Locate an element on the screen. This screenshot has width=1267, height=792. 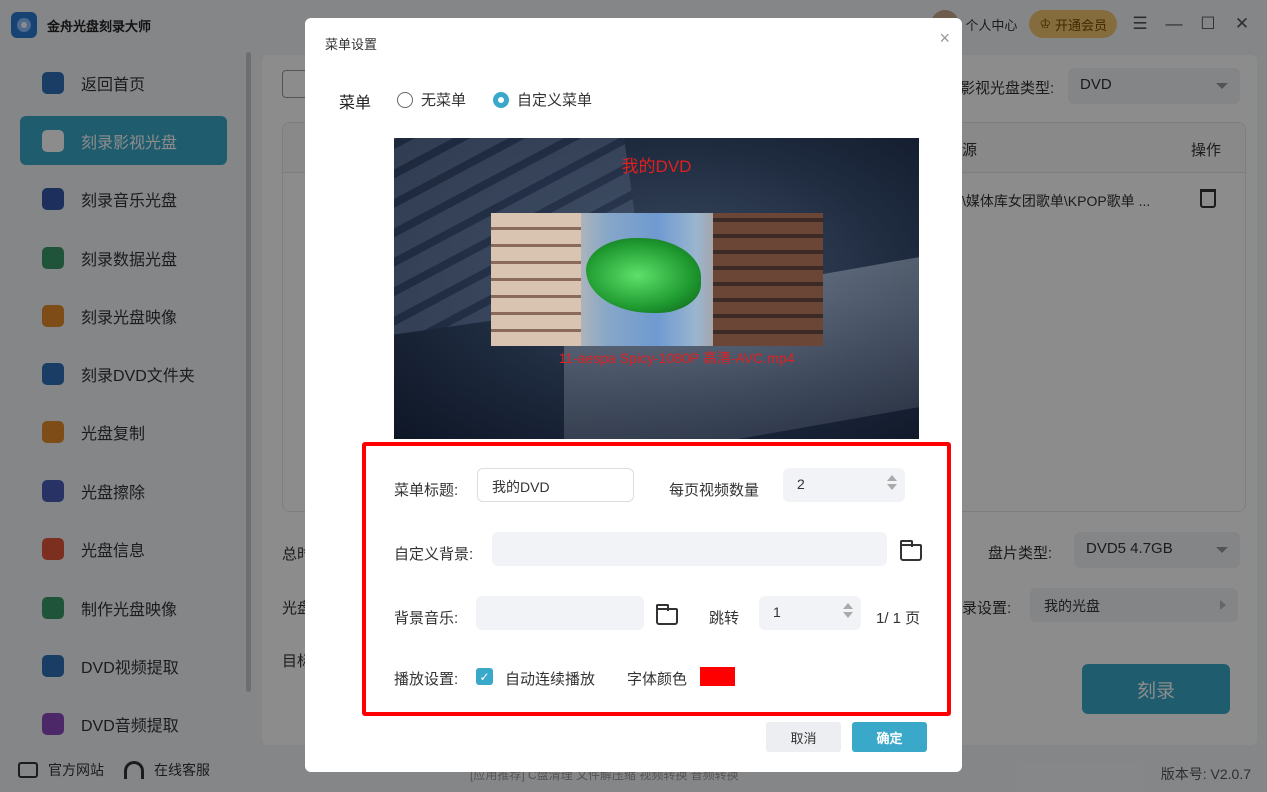
radio-checked-icon is located at coordinates (501, 99).